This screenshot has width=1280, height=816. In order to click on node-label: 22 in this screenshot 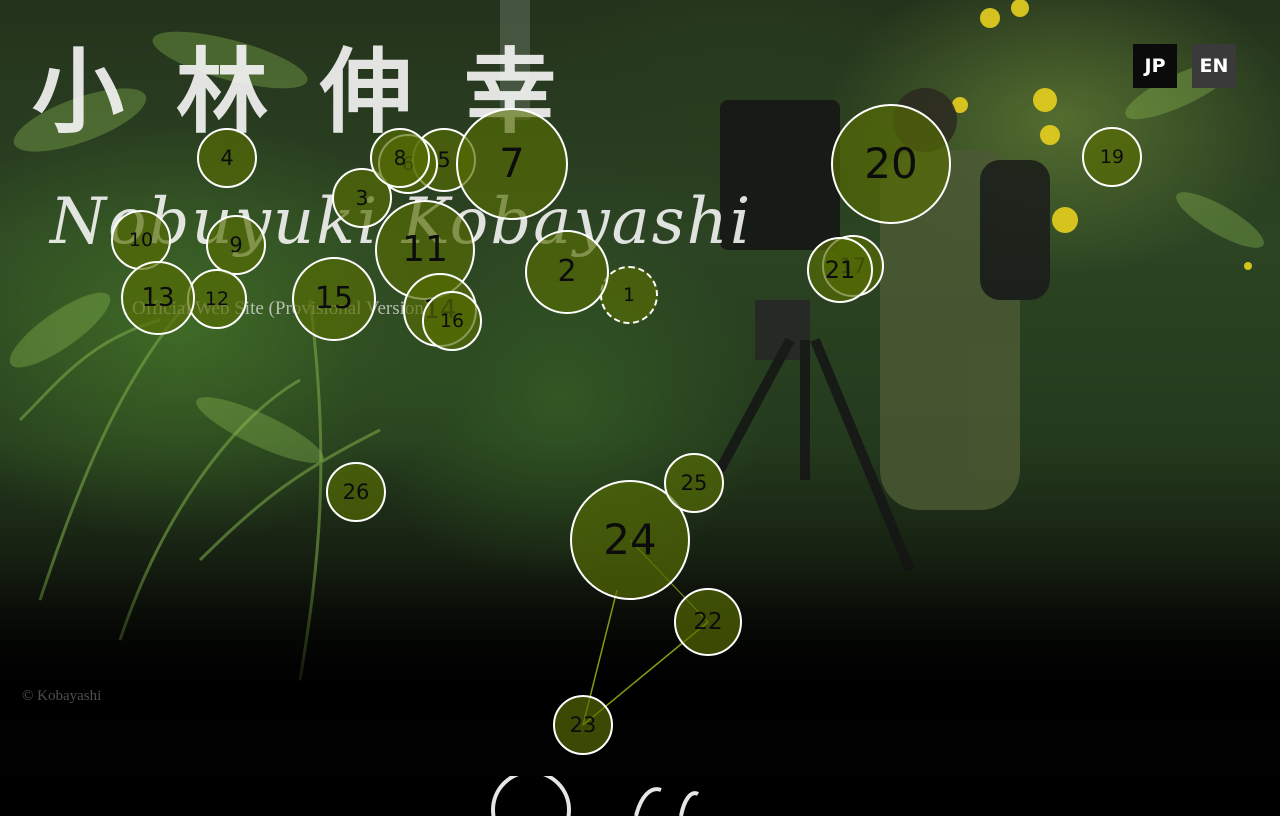, I will do `click(708, 621)`.